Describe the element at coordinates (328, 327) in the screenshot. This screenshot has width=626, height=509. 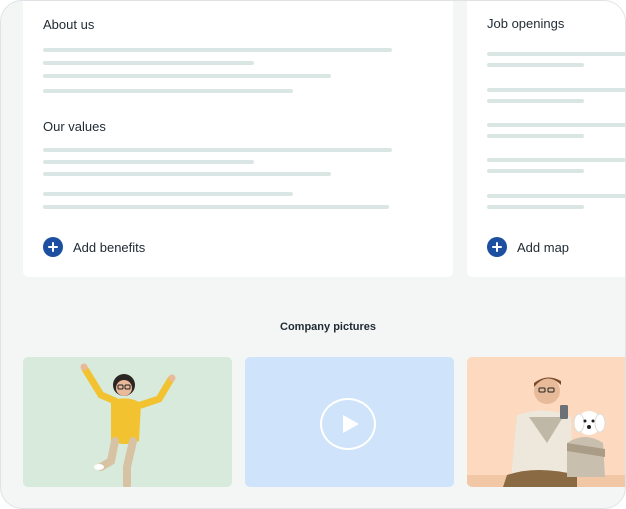
I see `company-pictures-heading: Company pictures` at that location.